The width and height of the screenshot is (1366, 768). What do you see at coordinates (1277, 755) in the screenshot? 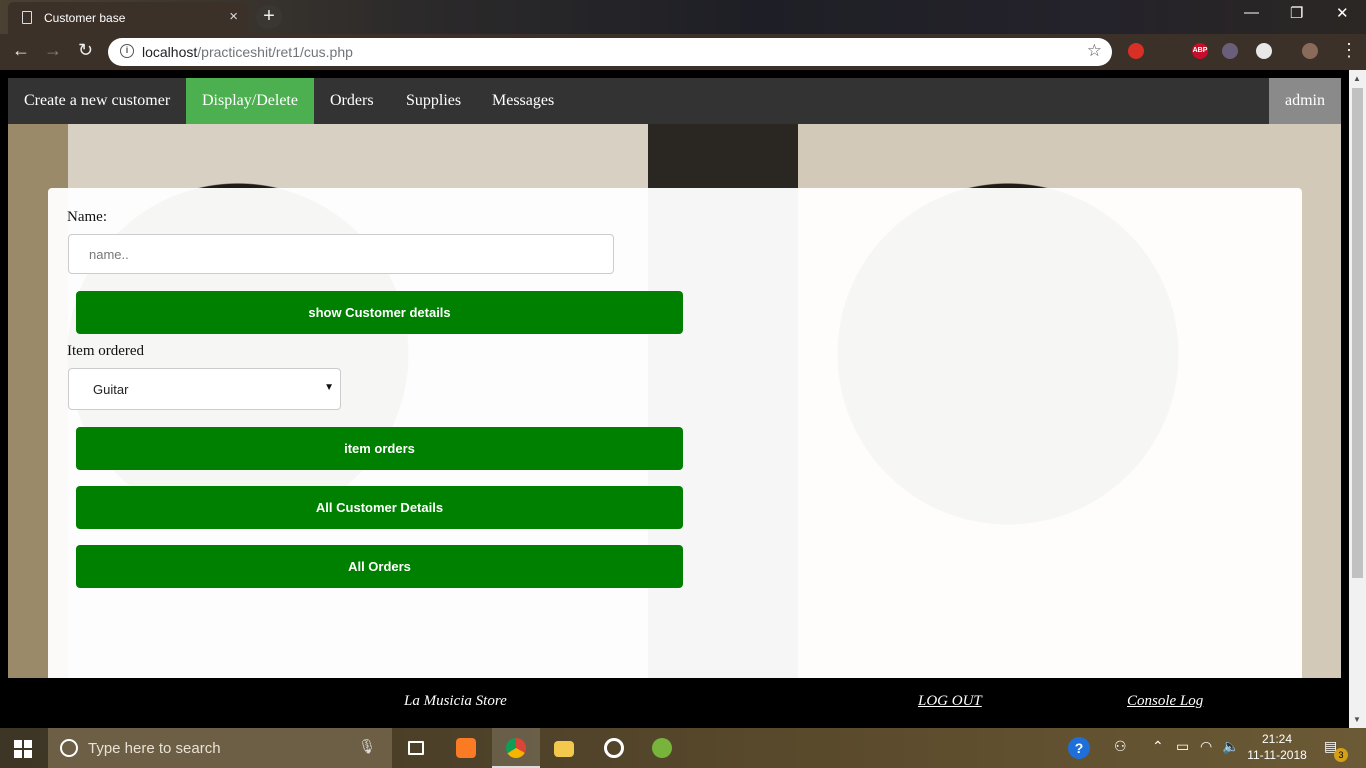
I see `clock-date: 11-11-2018` at bounding box center [1277, 755].